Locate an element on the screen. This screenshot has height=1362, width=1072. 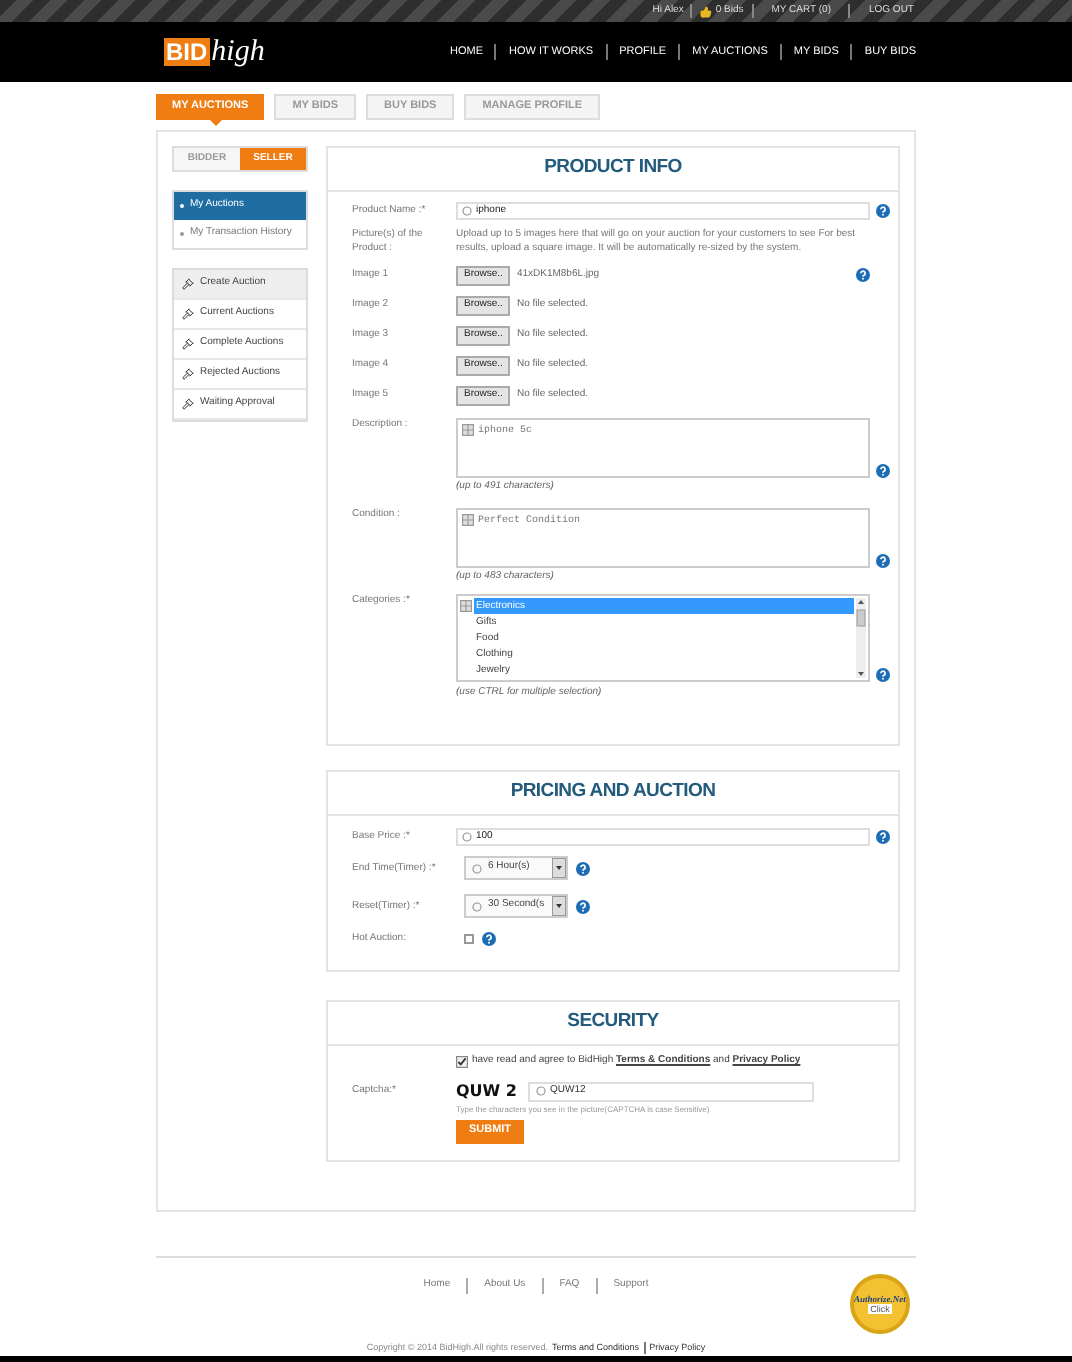
section-title: SECURITY is located at coordinates (613, 1022).